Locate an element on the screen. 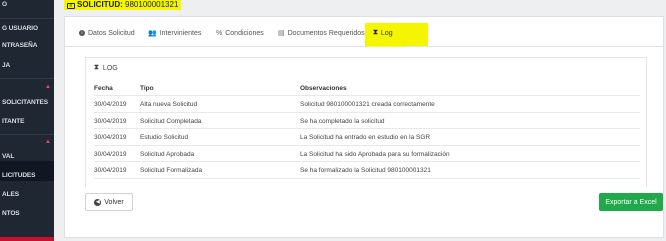  sidebar-item-label: SOLICITANTES is located at coordinates (25, 102).